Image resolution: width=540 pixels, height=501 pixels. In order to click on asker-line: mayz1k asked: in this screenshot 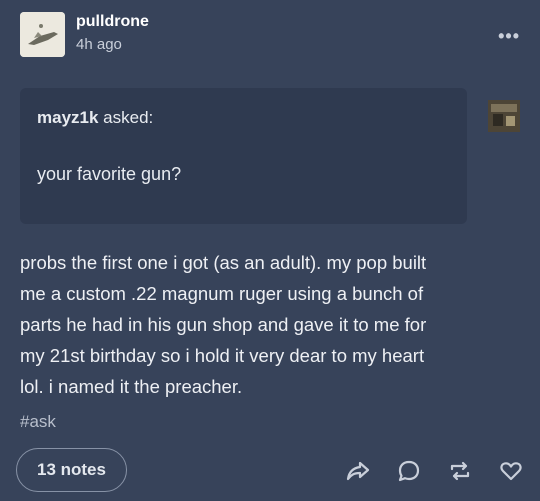, I will do `click(95, 118)`.